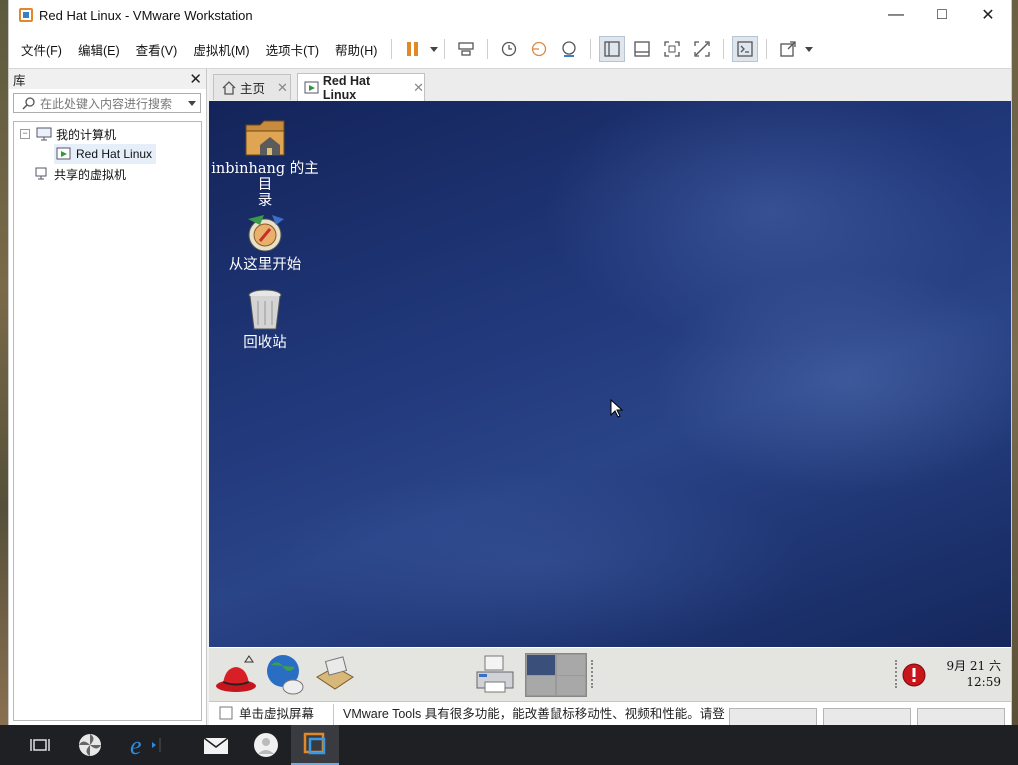 The height and width of the screenshot is (765, 1018). I want to click on shared-vm-icon, so click(41, 173).